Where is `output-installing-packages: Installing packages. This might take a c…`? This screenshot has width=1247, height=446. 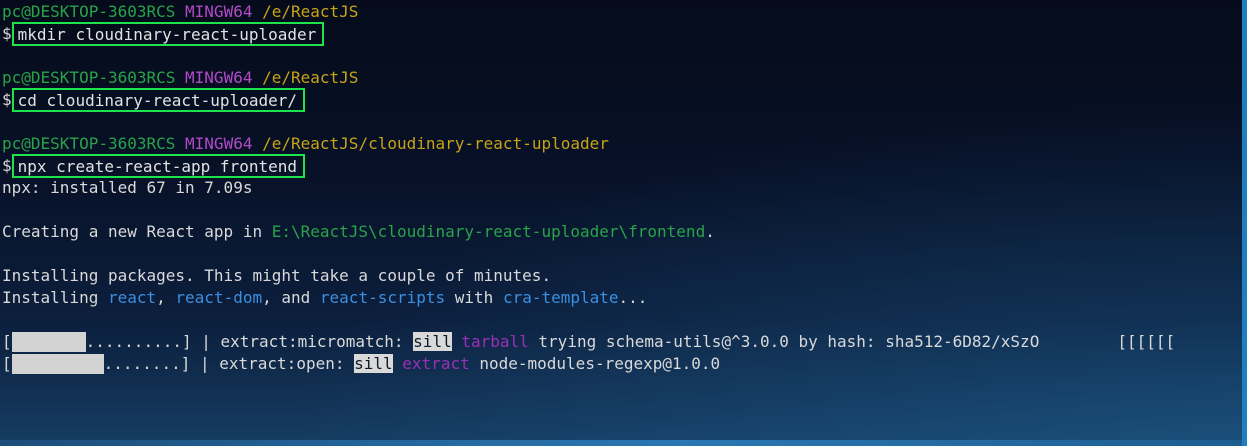 output-installing-packages: Installing packages. This might take a c… is located at coordinates (277, 275).